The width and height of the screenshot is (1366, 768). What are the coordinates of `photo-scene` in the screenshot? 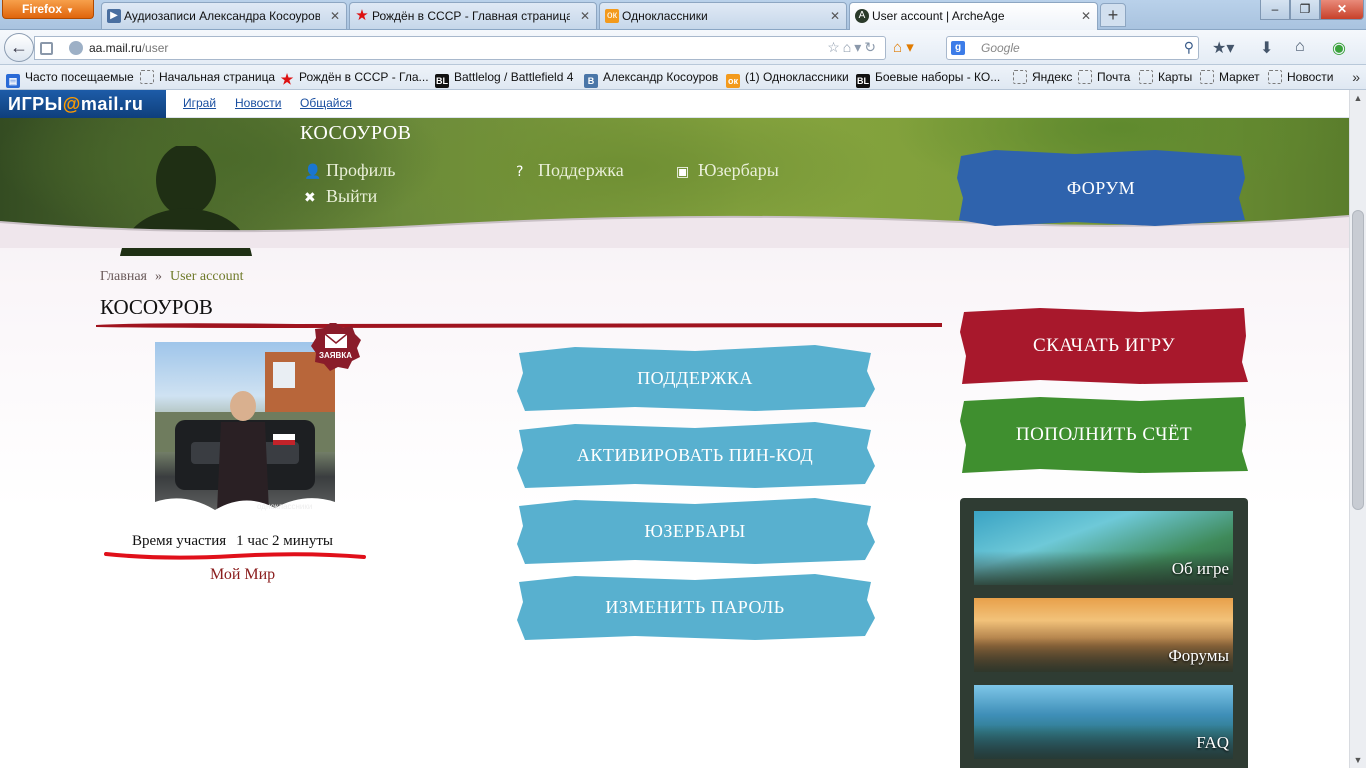 It's located at (245, 437).